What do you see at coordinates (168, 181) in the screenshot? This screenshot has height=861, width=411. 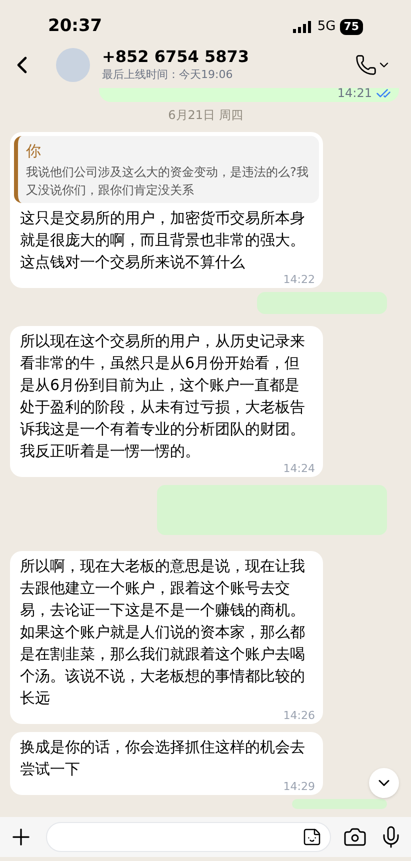 I see `quote-text: 我说他们公司涉及这么大的资金变动，是违法的么?我又没说你们，跟你们肯定没关系` at bounding box center [168, 181].